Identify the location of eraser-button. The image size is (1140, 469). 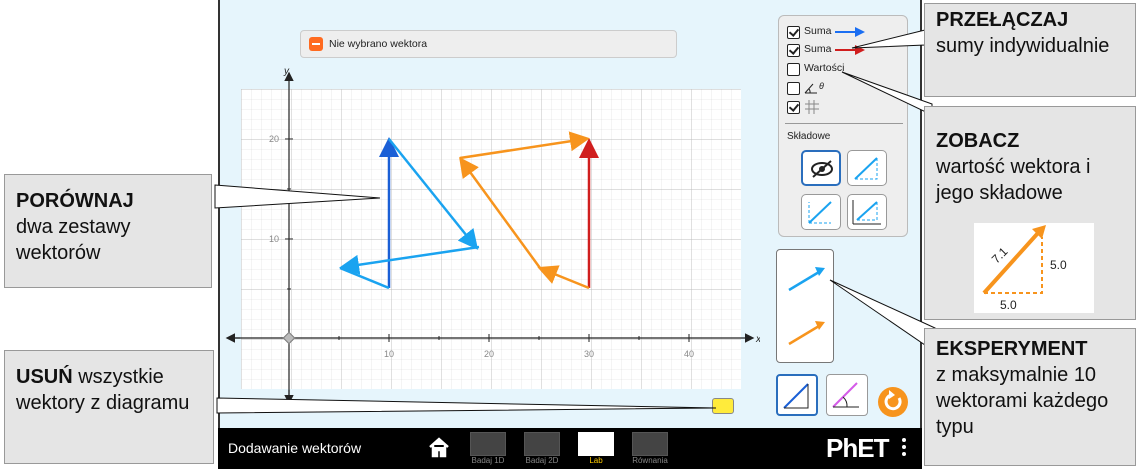
(723, 406).